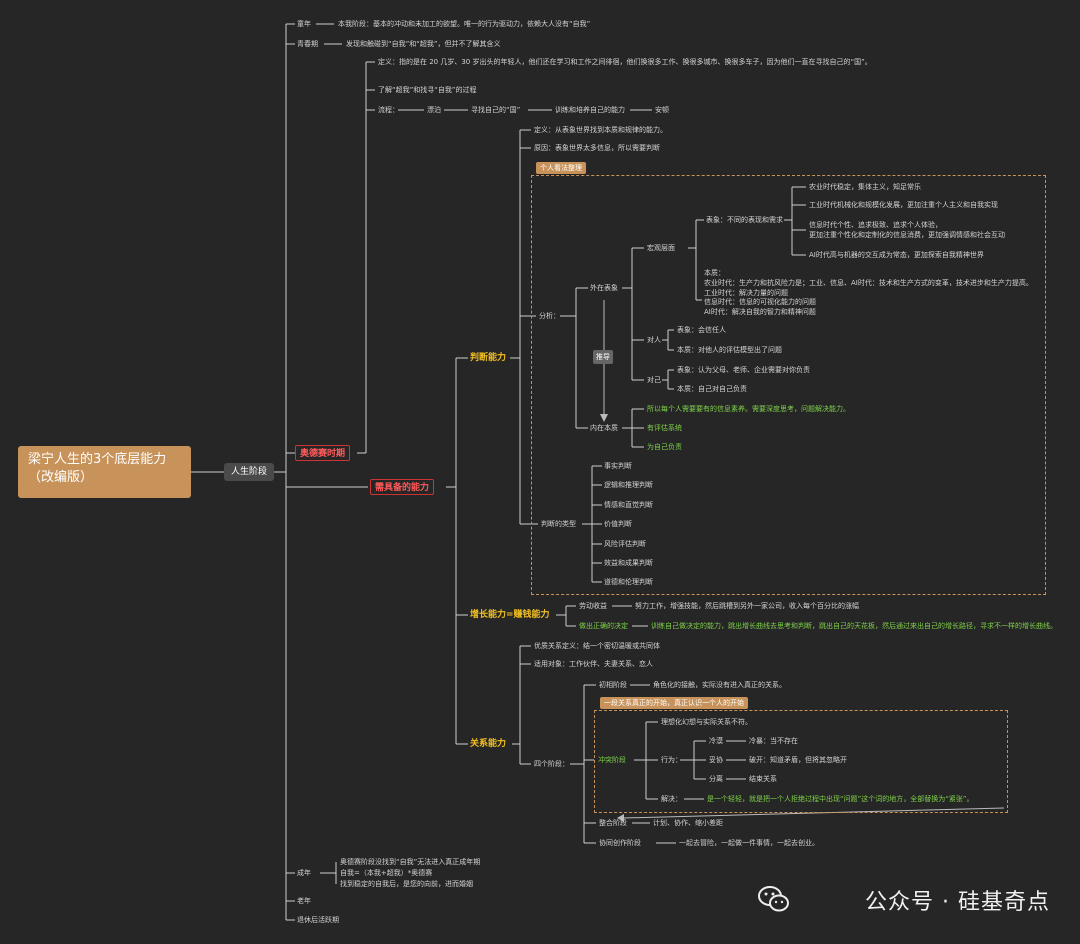 Image resolution: width=1080 pixels, height=944 pixels. I want to click on flow-step-3: 训练和培养自己的能力, so click(590, 110).